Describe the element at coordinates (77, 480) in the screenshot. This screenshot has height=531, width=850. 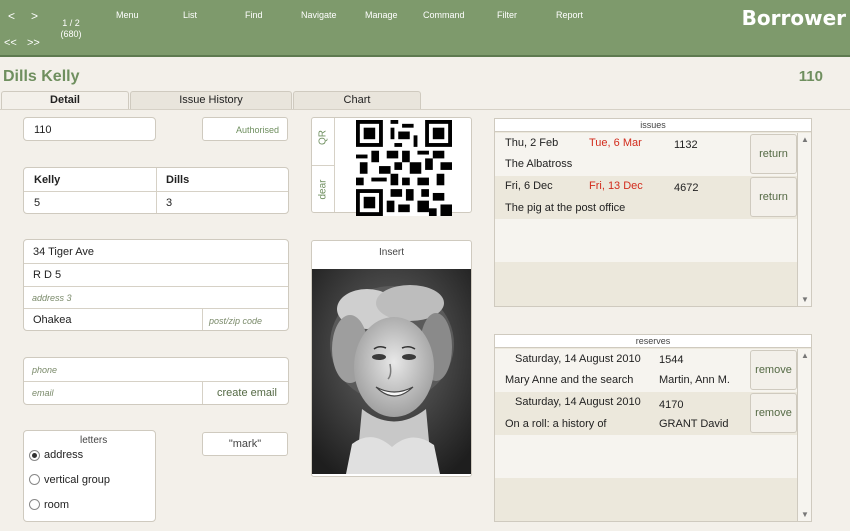
I see `letters-vertical-group-label: vertical group` at that location.